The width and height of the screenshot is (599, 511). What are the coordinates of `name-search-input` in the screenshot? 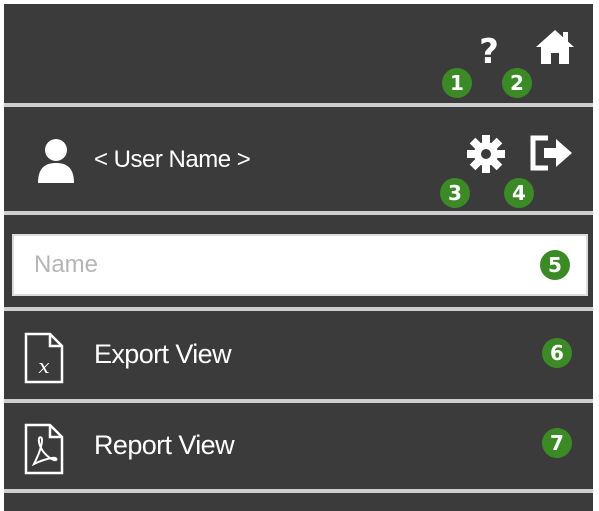 It's located at (300, 265).